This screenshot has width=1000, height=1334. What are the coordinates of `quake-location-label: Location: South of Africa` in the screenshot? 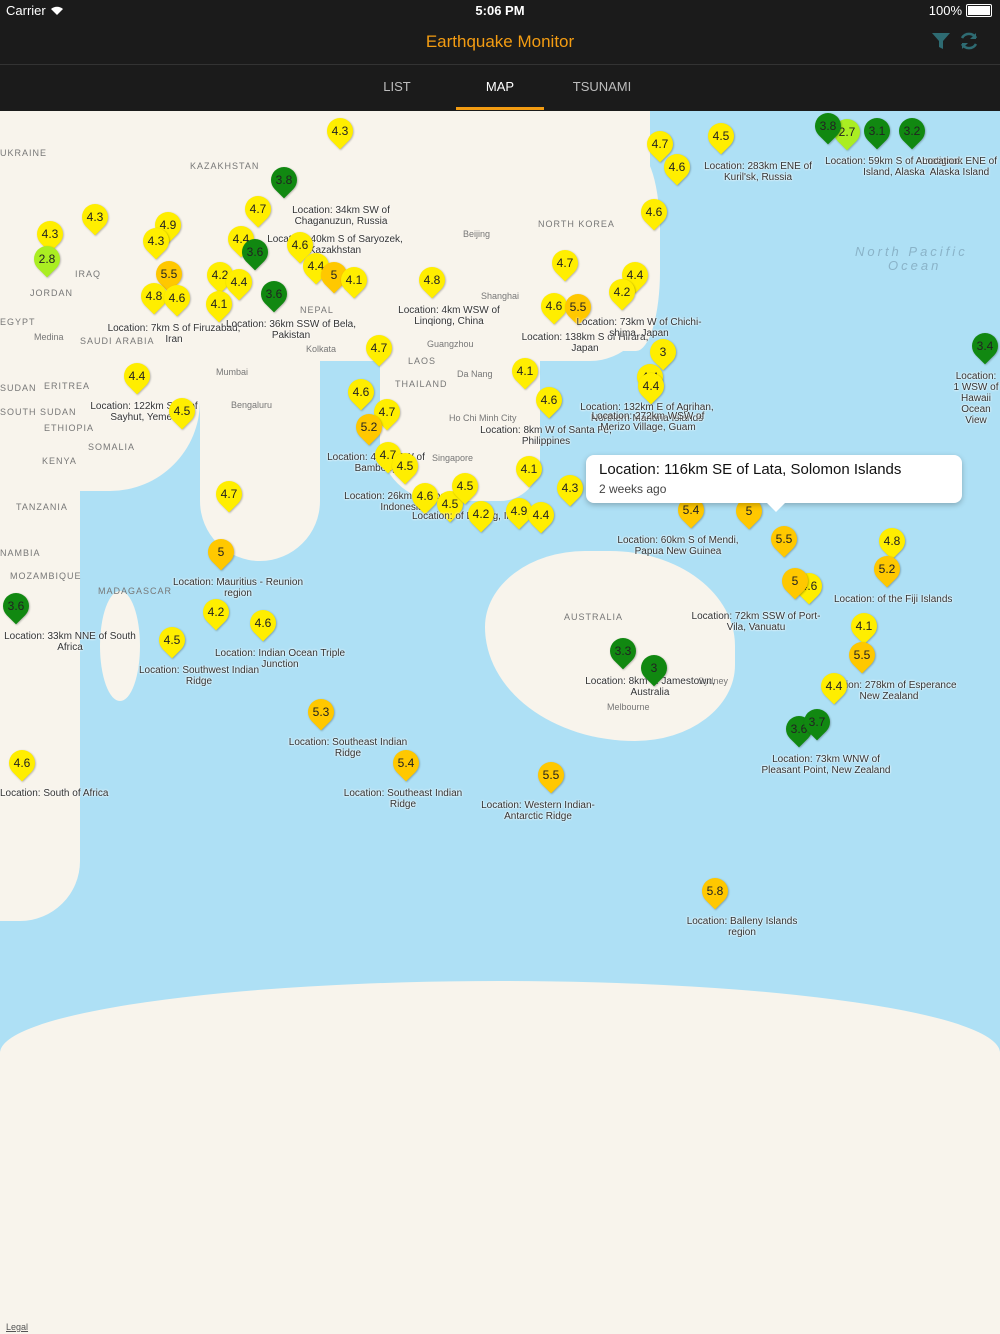 It's located at (54, 793).